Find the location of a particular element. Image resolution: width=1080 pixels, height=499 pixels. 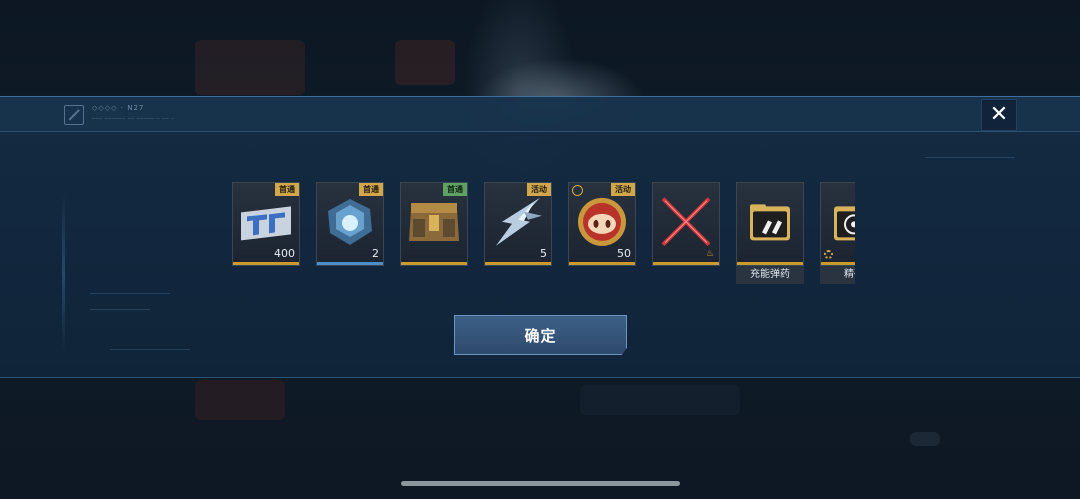

flame-icon: ♨ is located at coordinates (709, 254).